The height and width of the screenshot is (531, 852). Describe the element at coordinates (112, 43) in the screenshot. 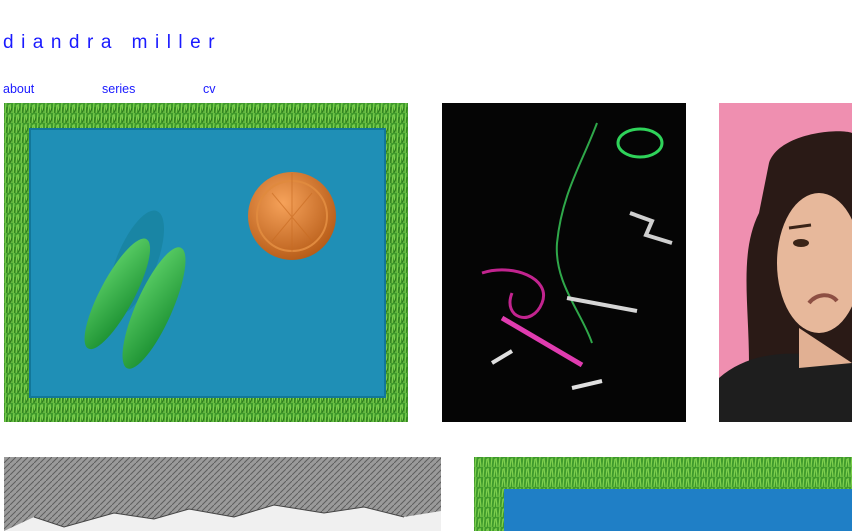

I see `site-title: diandra miller` at that location.